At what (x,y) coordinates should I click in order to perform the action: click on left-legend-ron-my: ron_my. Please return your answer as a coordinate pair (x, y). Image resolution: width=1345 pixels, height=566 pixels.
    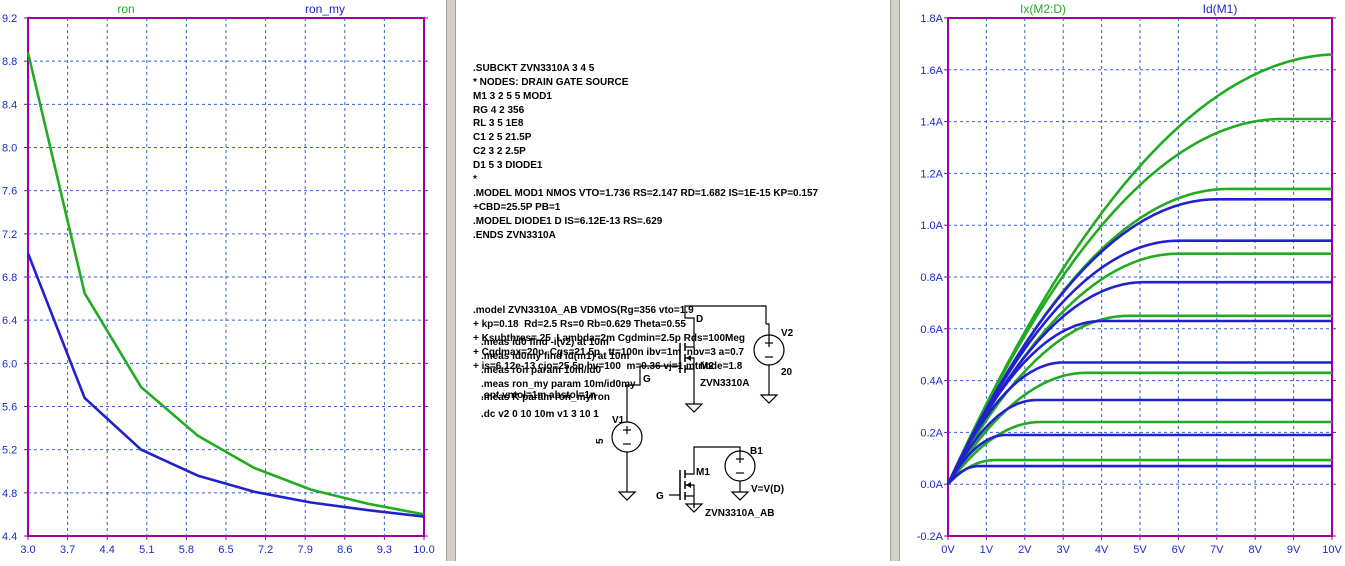
    Looking at the image, I should click on (325, 9).